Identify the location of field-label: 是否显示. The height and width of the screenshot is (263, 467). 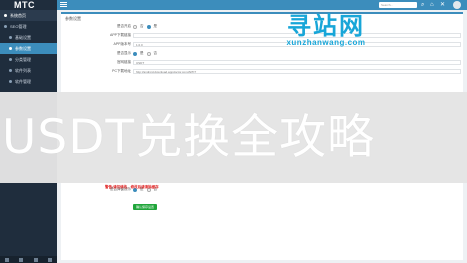
(124, 53).